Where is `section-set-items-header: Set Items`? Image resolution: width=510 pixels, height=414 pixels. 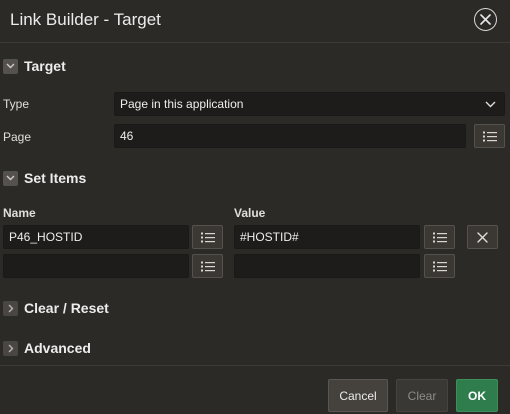 section-set-items-header: Set Items is located at coordinates (44, 178).